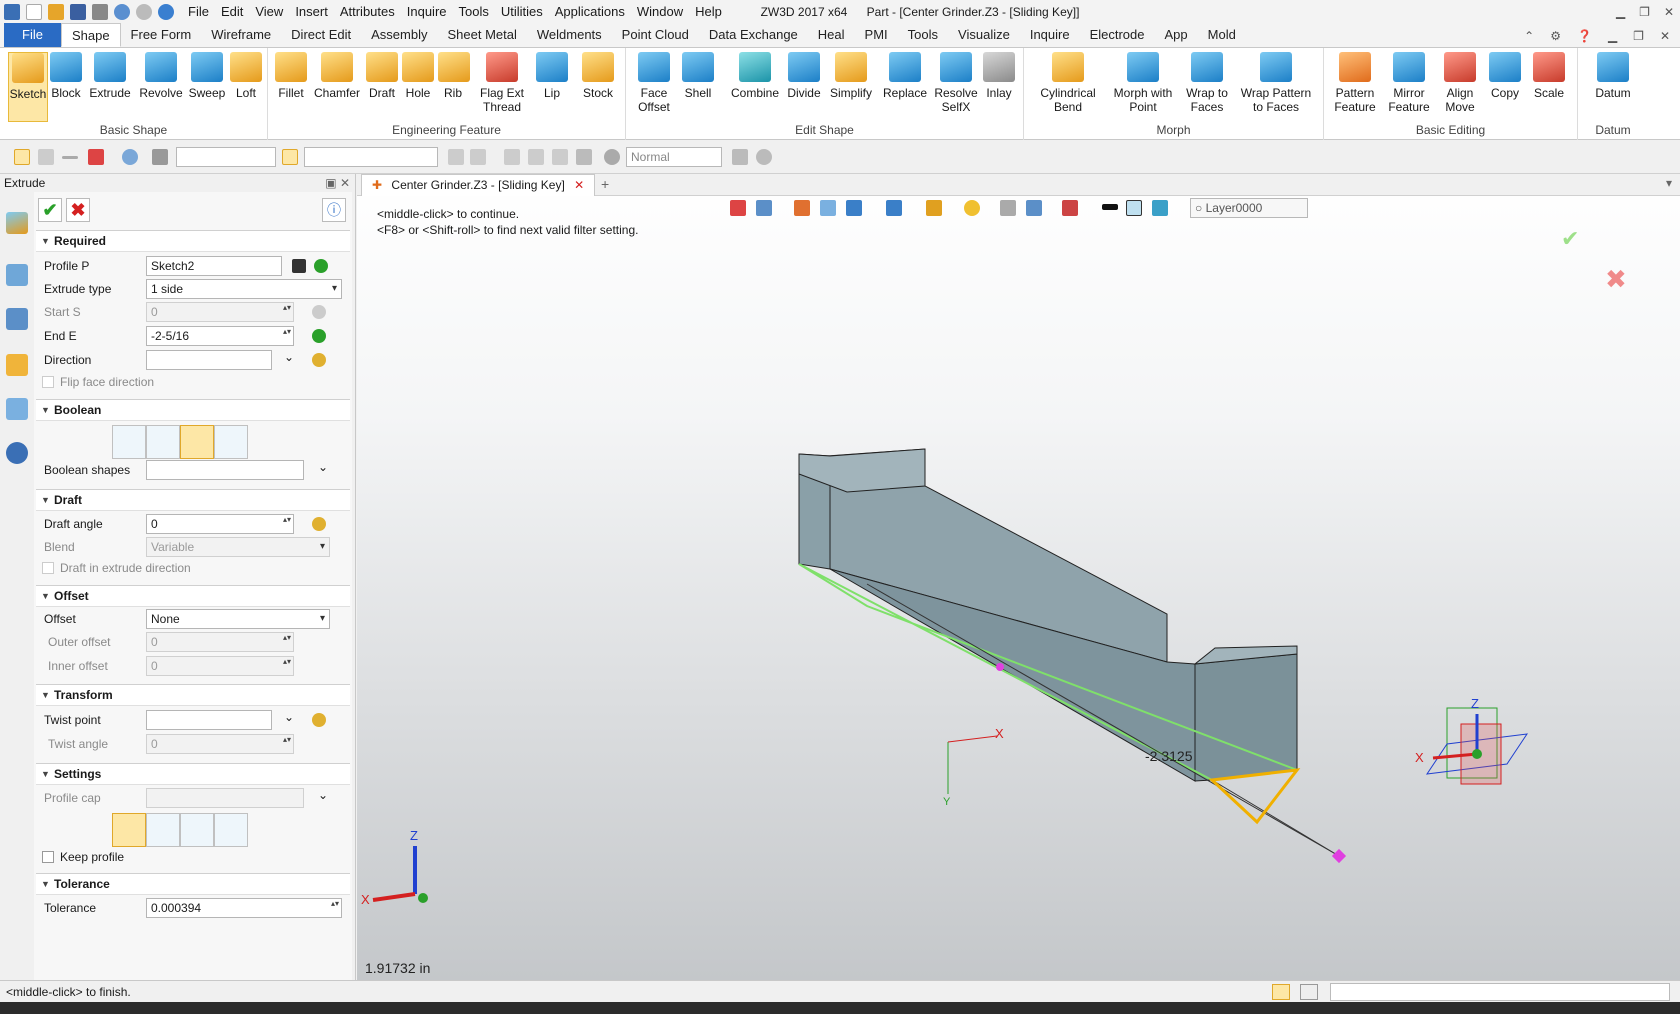 The height and width of the screenshot is (1014, 1680). Describe the element at coordinates (1409, 83) in the screenshot. I see `mirror-feature-button: Mirror Feature` at that location.